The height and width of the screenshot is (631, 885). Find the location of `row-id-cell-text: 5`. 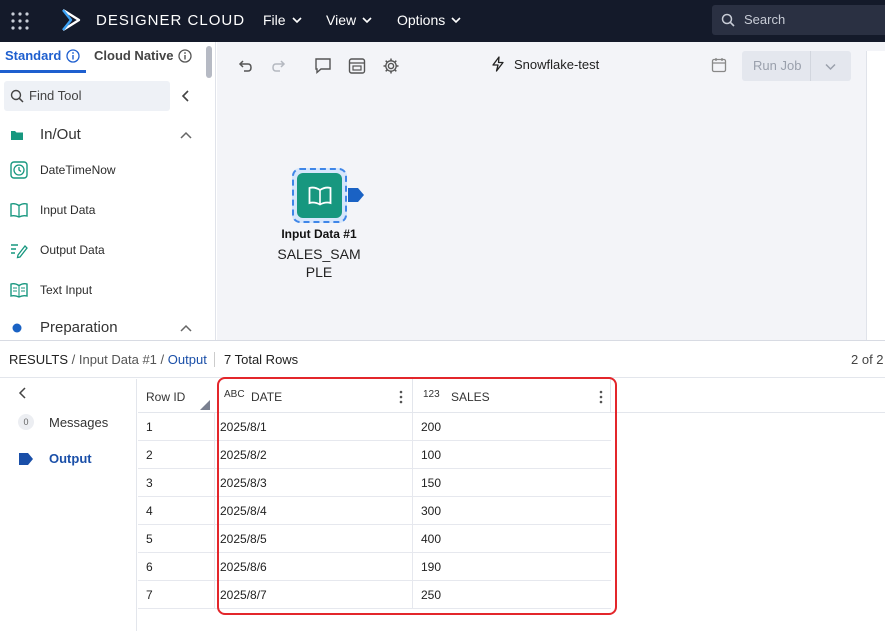

row-id-cell-text: 5 is located at coordinates (149, 539).